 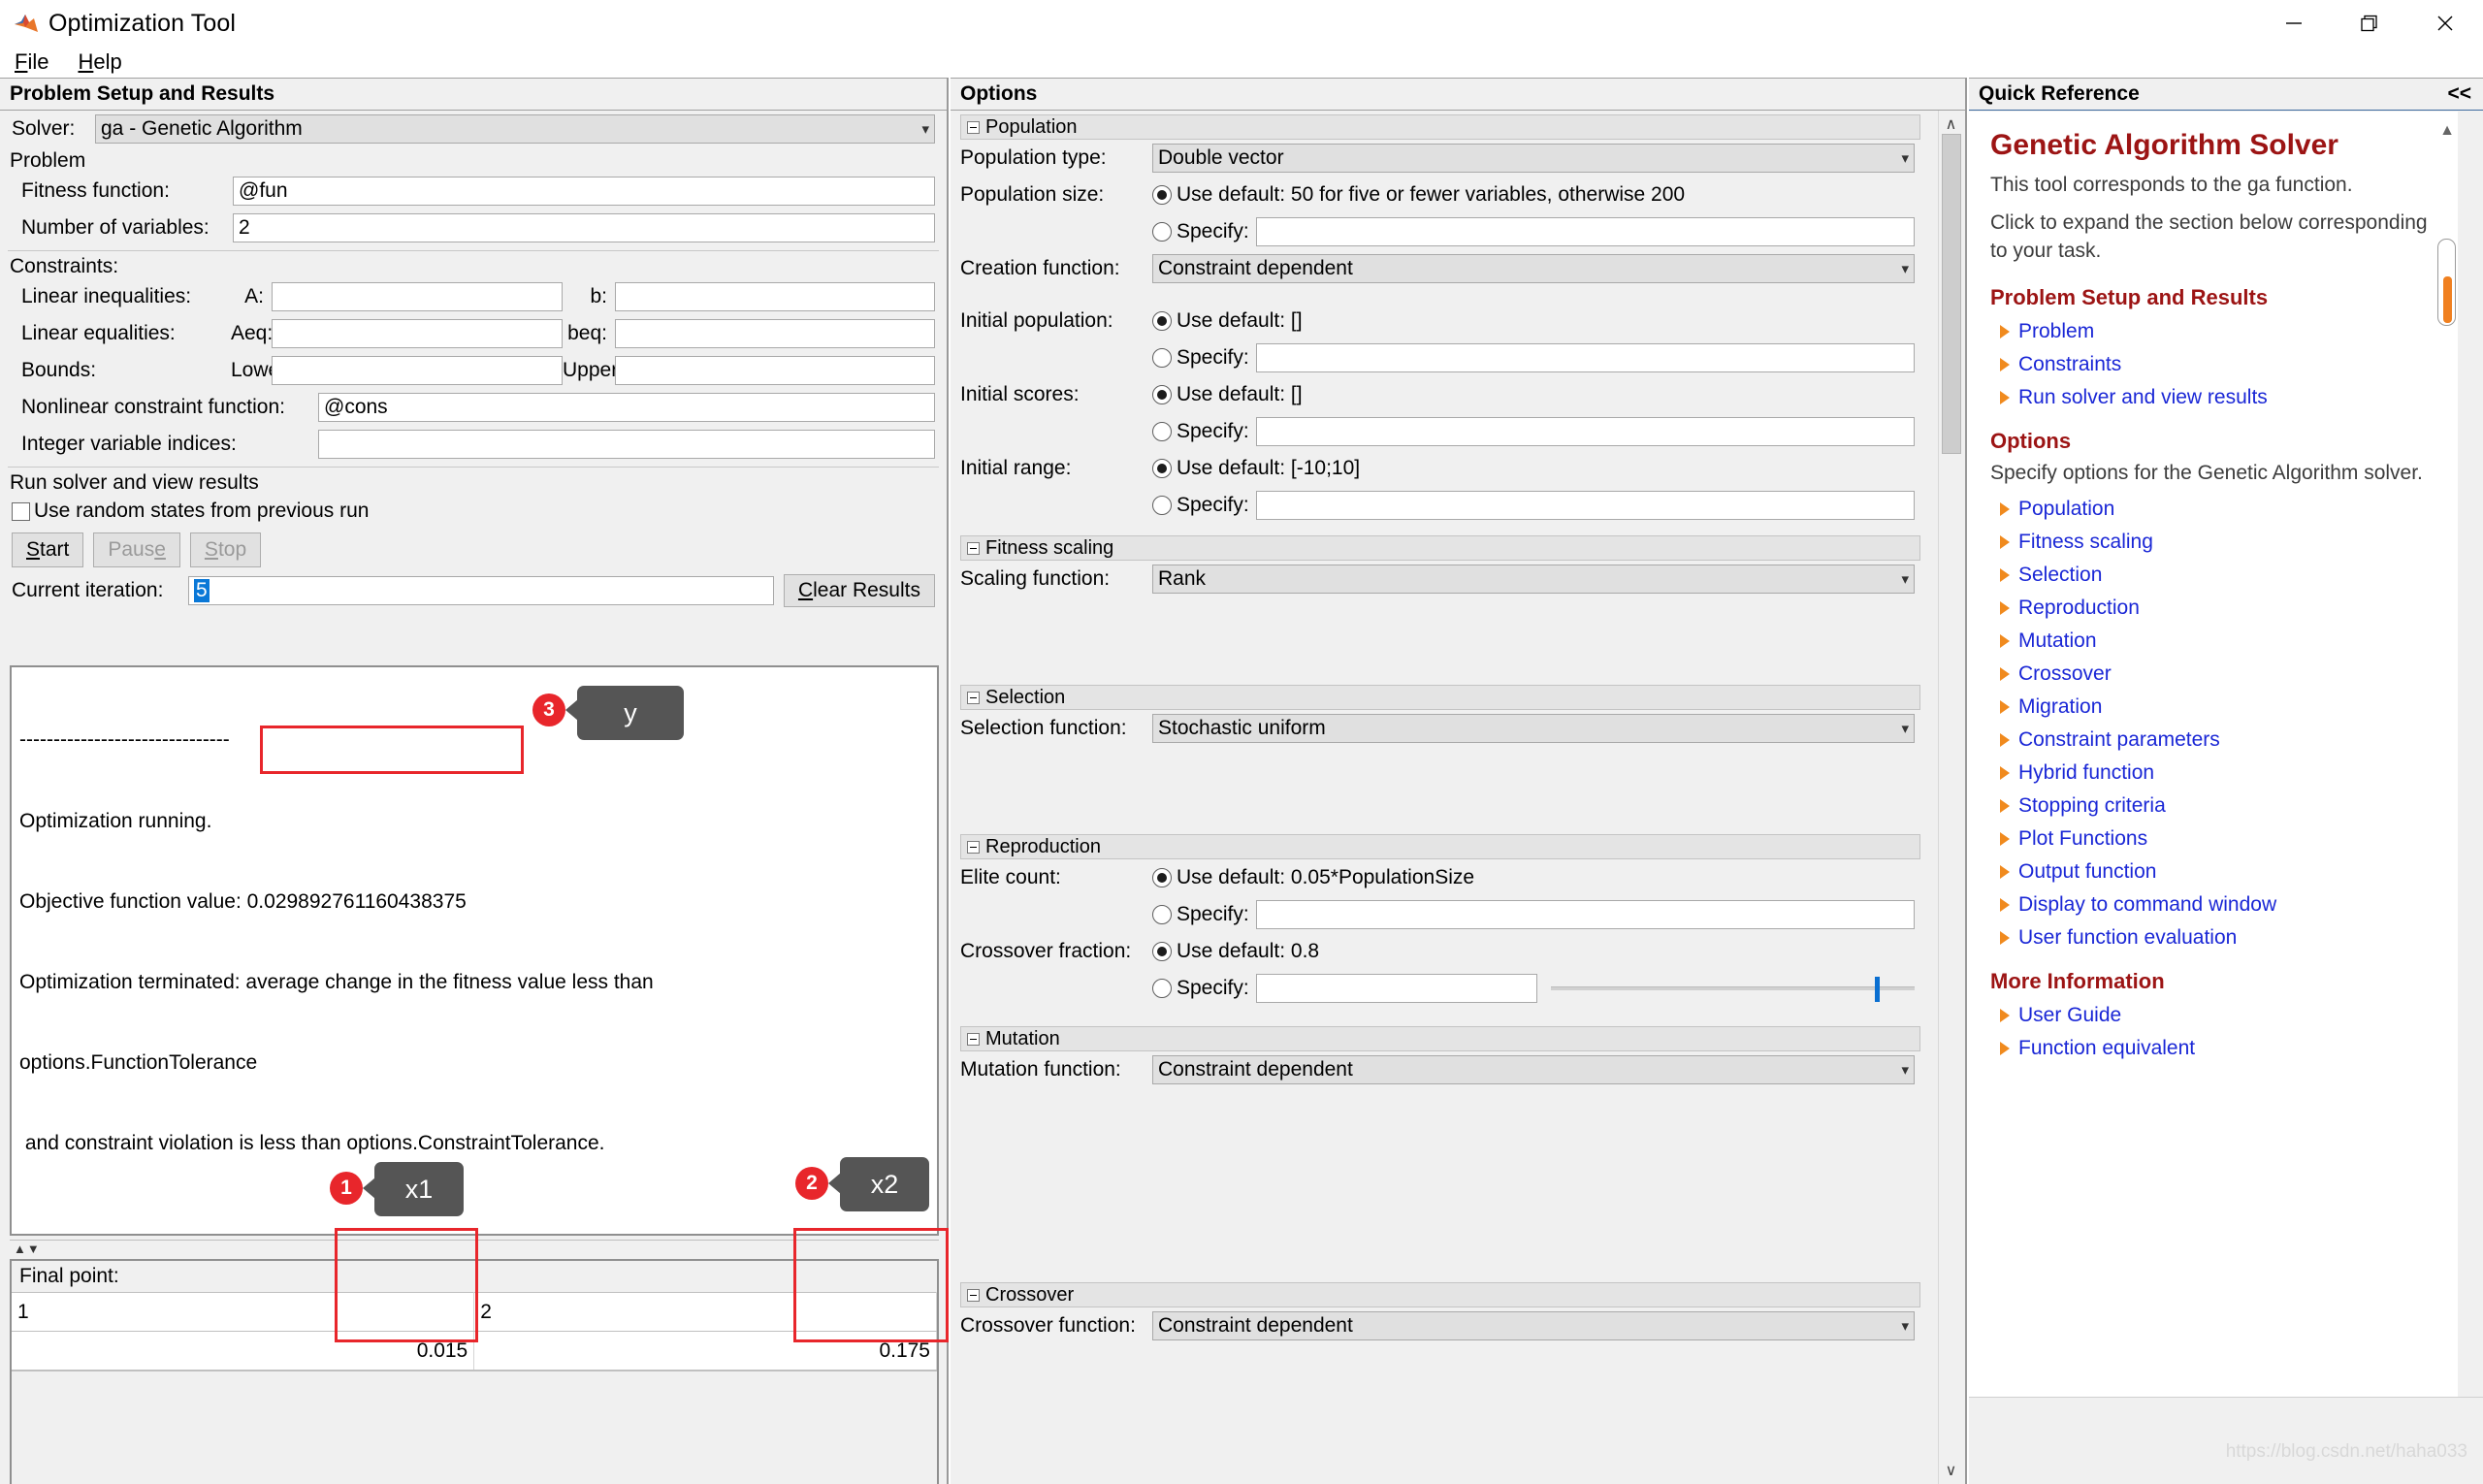 What do you see at coordinates (1440, 1039) in the screenshot?
I see `section-mutation: Mutation` at bounding box center [1440, 1039].